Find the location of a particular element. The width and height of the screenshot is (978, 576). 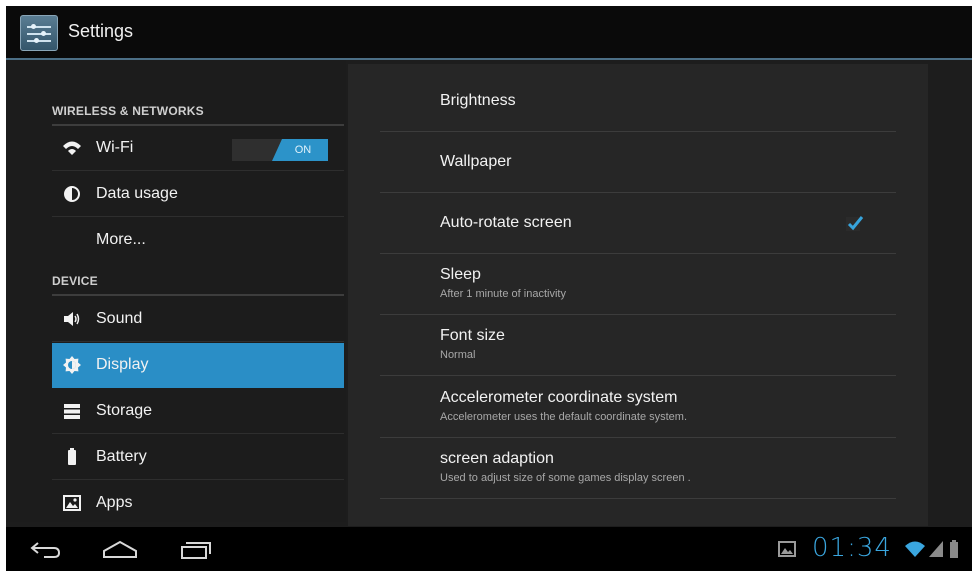

settings-icon is located at coordinates (39, 33).